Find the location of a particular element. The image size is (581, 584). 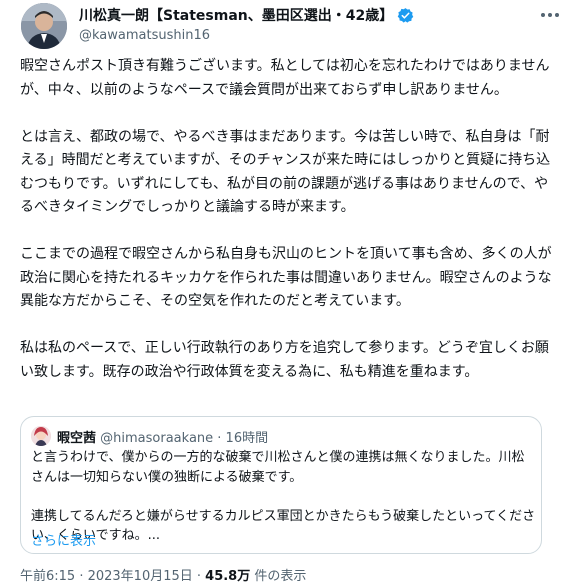

tweet-timestamp: 午前6:15 · 2023年10月15日 · is located at coordinates (112, 576).